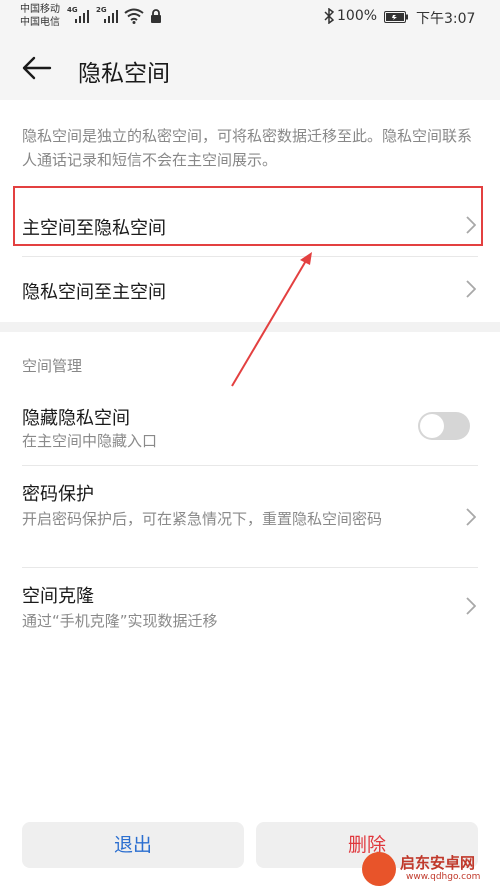 Image resolution: width=500 pixels, height=889 pixels. Describe the element at coordinates (396, 17) in the screenshot. I see `battery-icon` at that location.